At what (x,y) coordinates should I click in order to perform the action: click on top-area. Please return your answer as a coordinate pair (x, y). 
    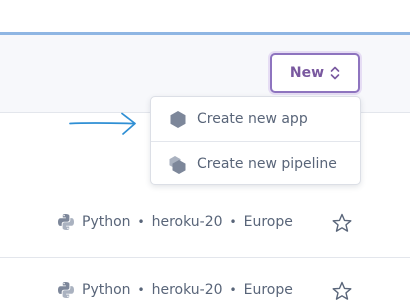
    Looking at the image, I should click on (205, 16).